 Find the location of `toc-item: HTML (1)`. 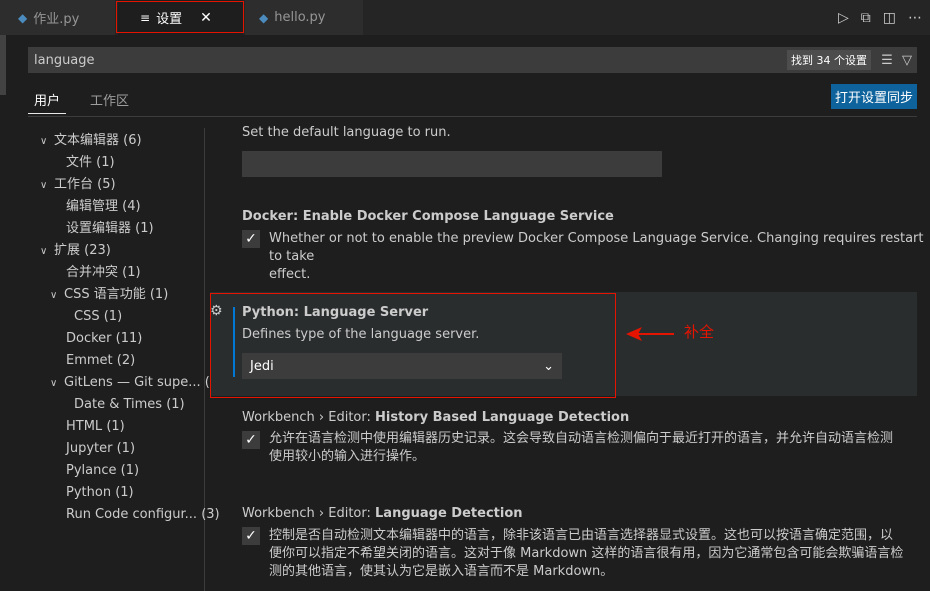

toc-item: HTML (1) is located at coordinates (95, 427).